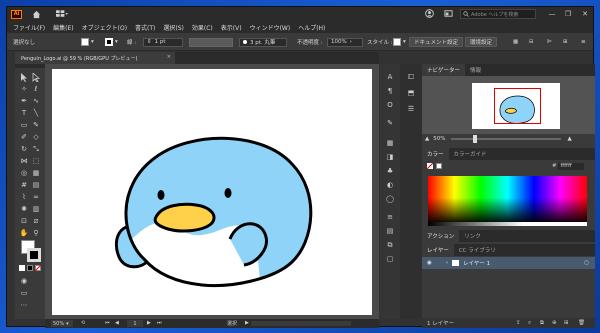 This screenshot has width=600, height=333. What do you see at coordinates (585, 14) in the screenshot?
I see `close-icon: ✕` at bounding box center [585, 14].